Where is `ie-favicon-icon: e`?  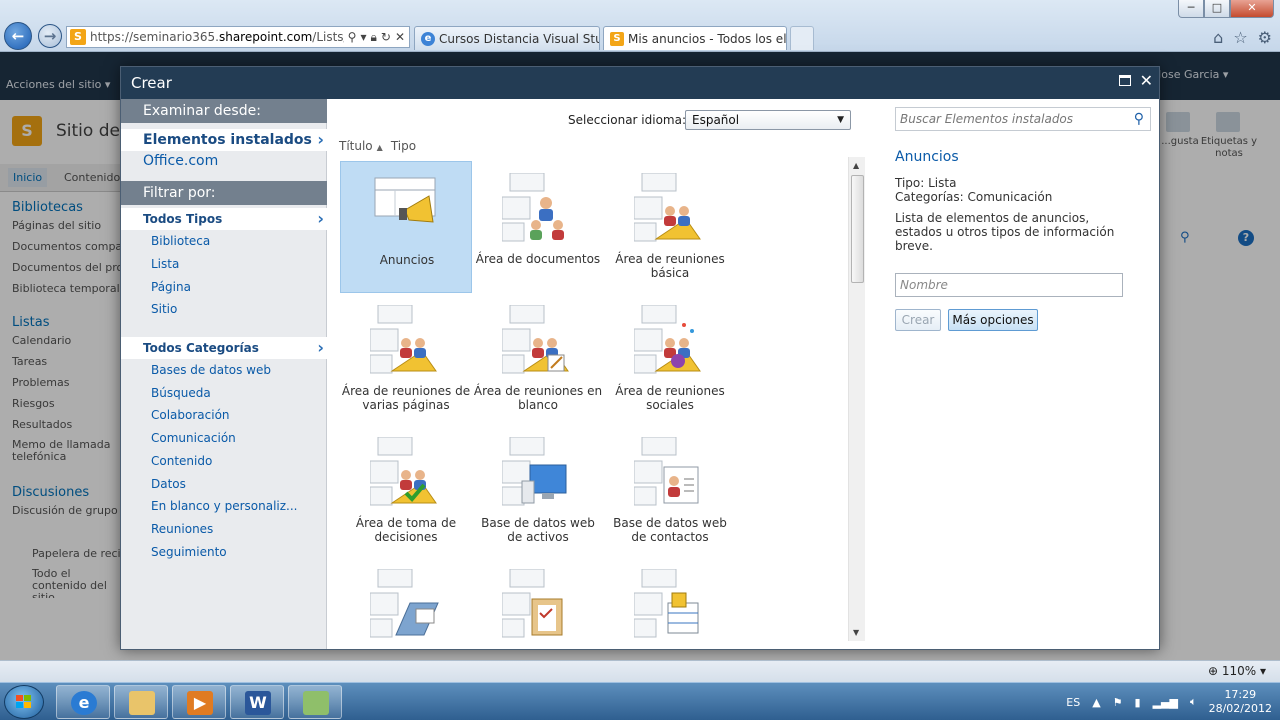 ie-favicon-icon: e is located at coordinates (428, 38).